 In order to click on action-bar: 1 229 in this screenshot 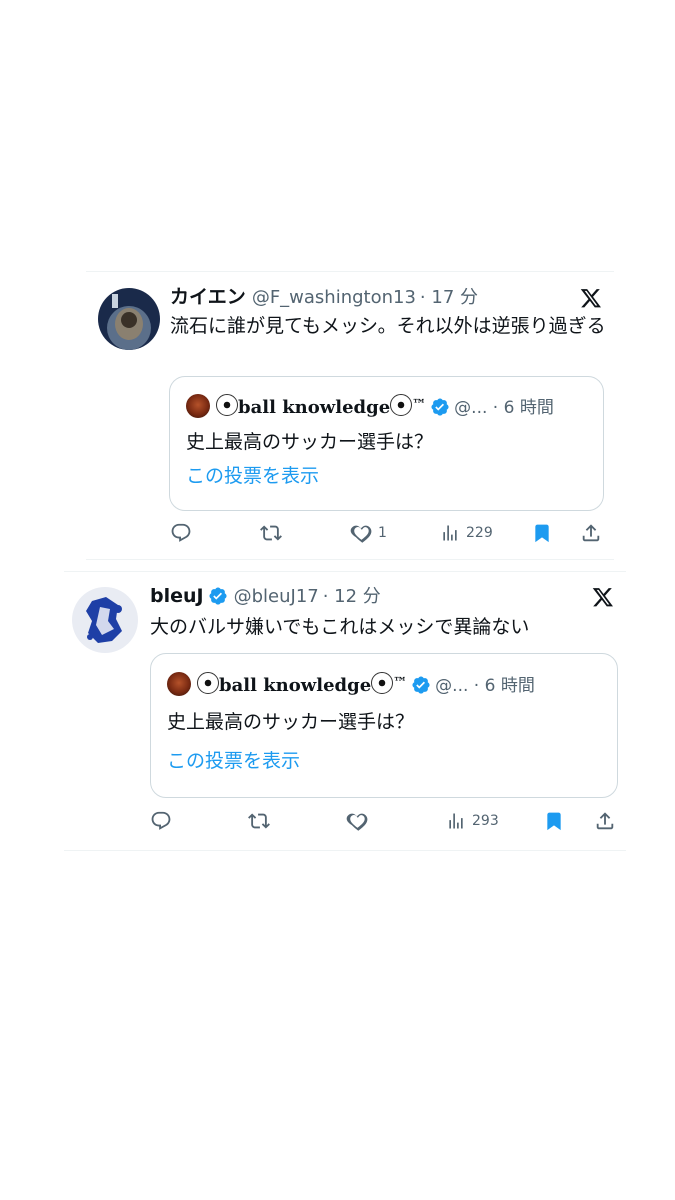, I will do `click(386, 533)`.